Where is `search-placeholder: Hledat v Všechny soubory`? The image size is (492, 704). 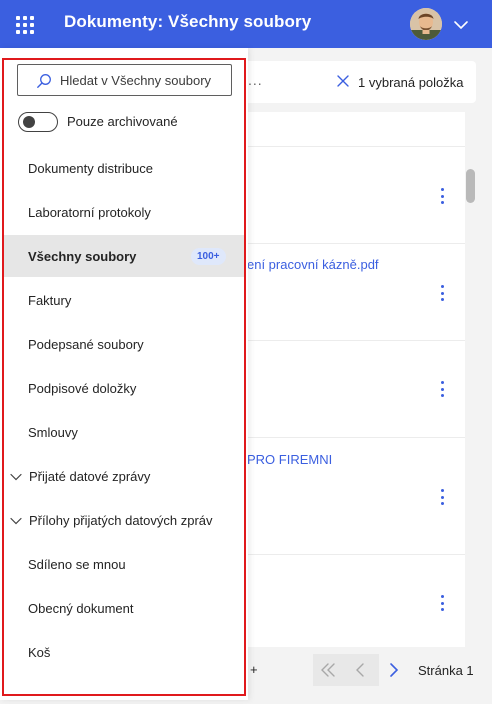 search-placeholder: Hledat v Všechny soubory is located at coordinates (136, 80).